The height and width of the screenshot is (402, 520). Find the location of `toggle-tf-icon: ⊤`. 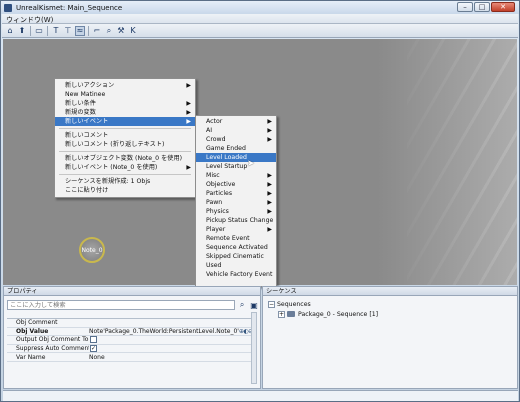

toggle-tf-icon: ⊤ is located at coordinates (68, 31).